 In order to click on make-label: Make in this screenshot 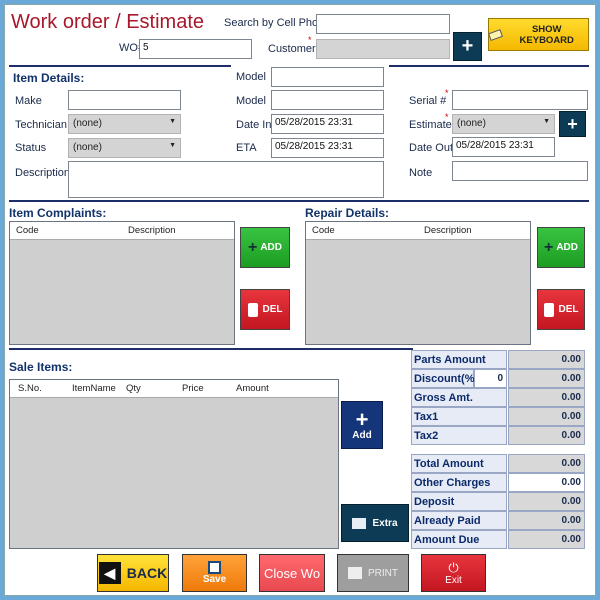, I will do `click(28, 101)`.